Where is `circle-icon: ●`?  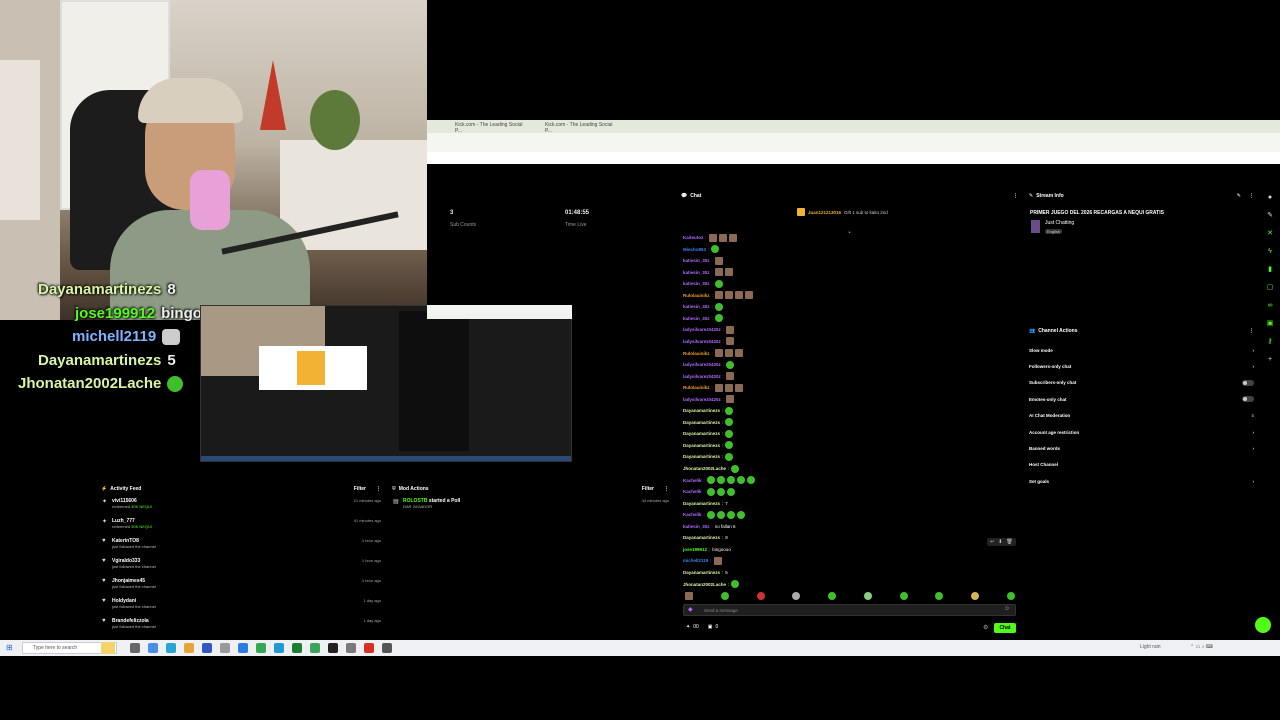 circle-icon: ● is located at coordinates (1270, 198).